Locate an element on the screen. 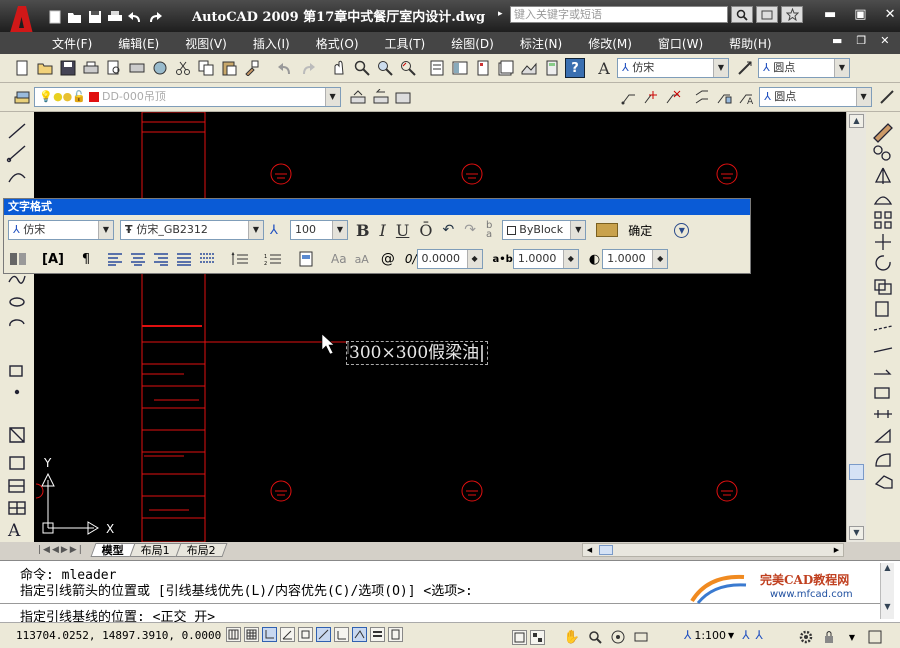 The image size is (900, 648). toolbar-redo-icon is located at coordinates (308, 68).